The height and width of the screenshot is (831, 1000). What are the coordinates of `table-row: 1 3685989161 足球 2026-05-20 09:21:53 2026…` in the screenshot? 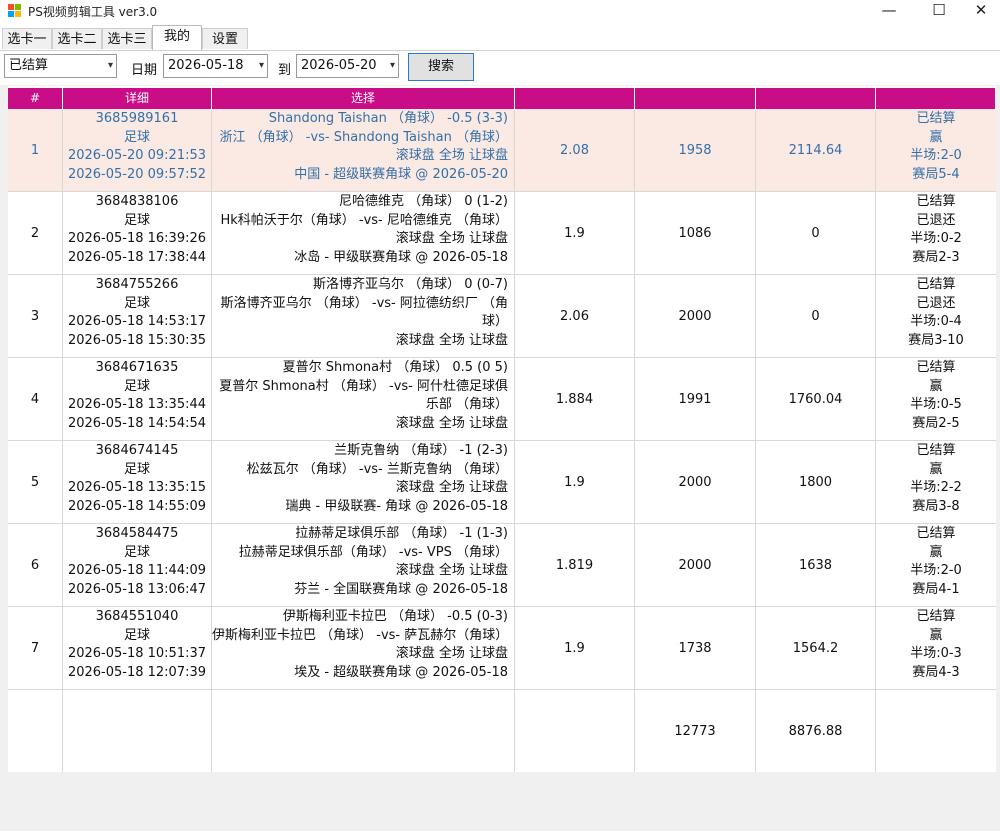 It's located at (502, 150).